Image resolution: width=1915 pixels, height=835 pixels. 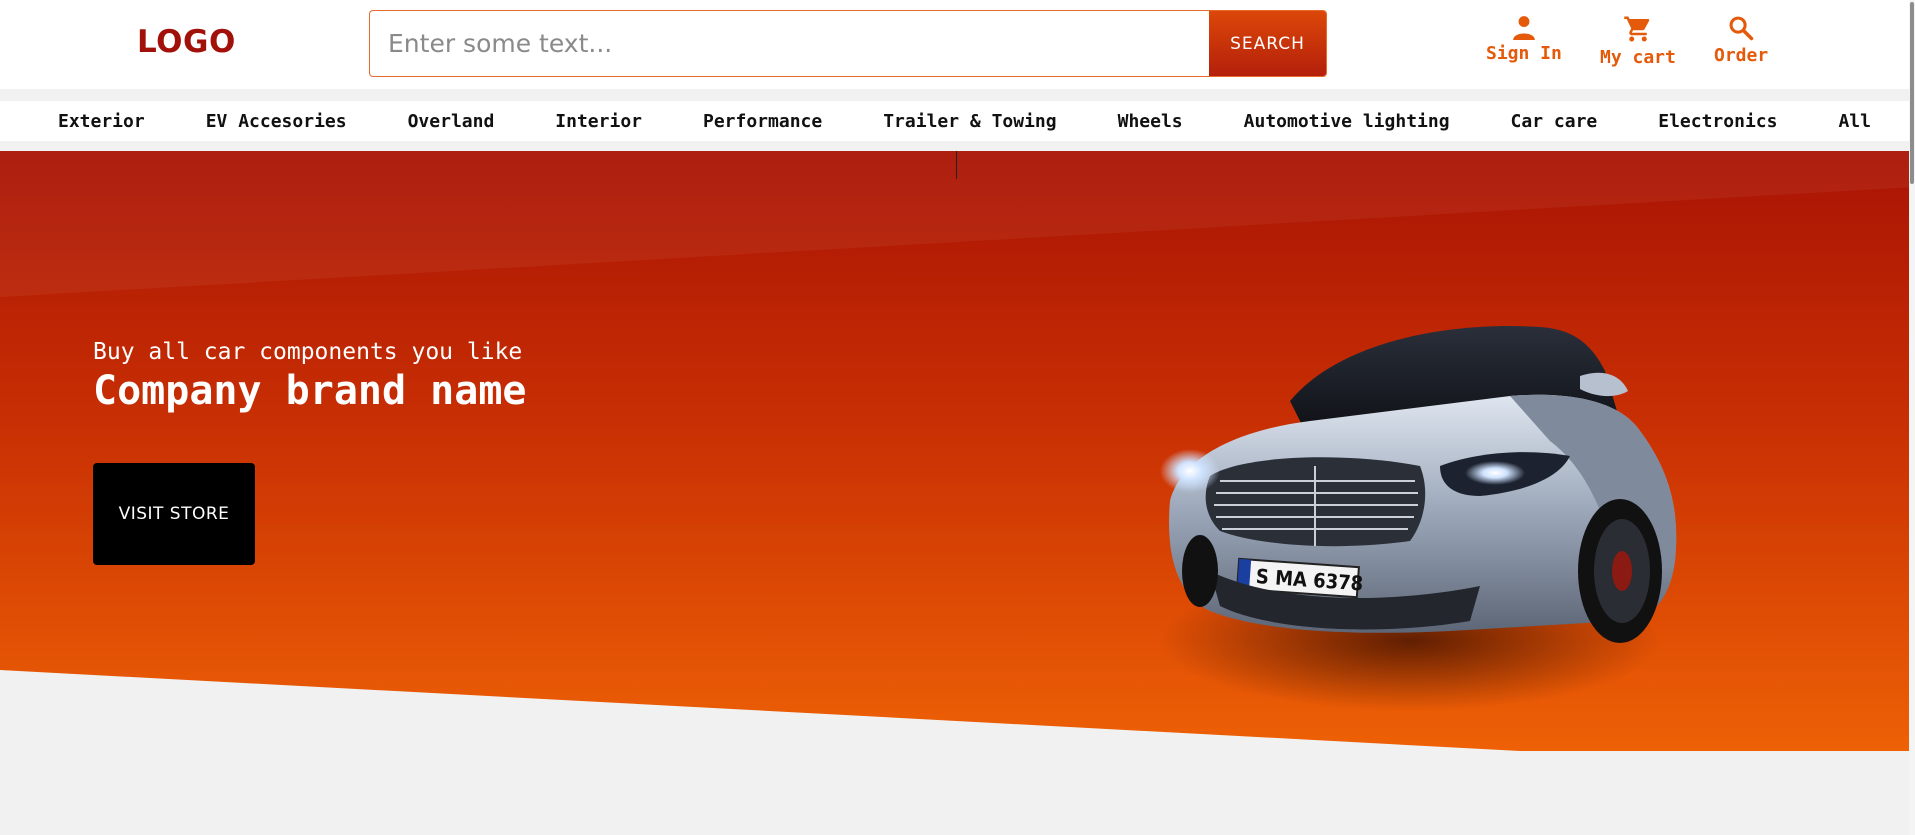 I want to click on sign-in-button: Sign In, so click(x=1524, y=39).